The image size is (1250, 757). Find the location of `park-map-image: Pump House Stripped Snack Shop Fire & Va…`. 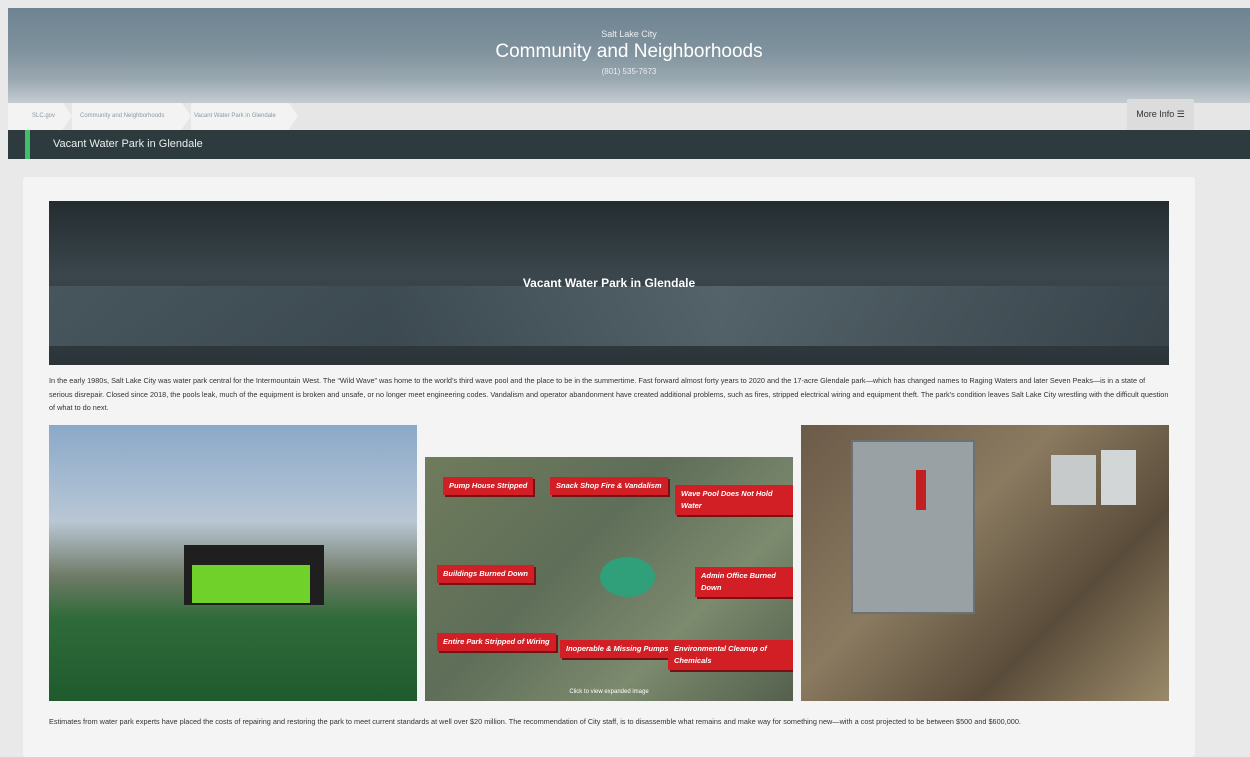

park-map-image: Pump House Stripped Snack Shop Fire & Va… is located at coordinates (609, 579).